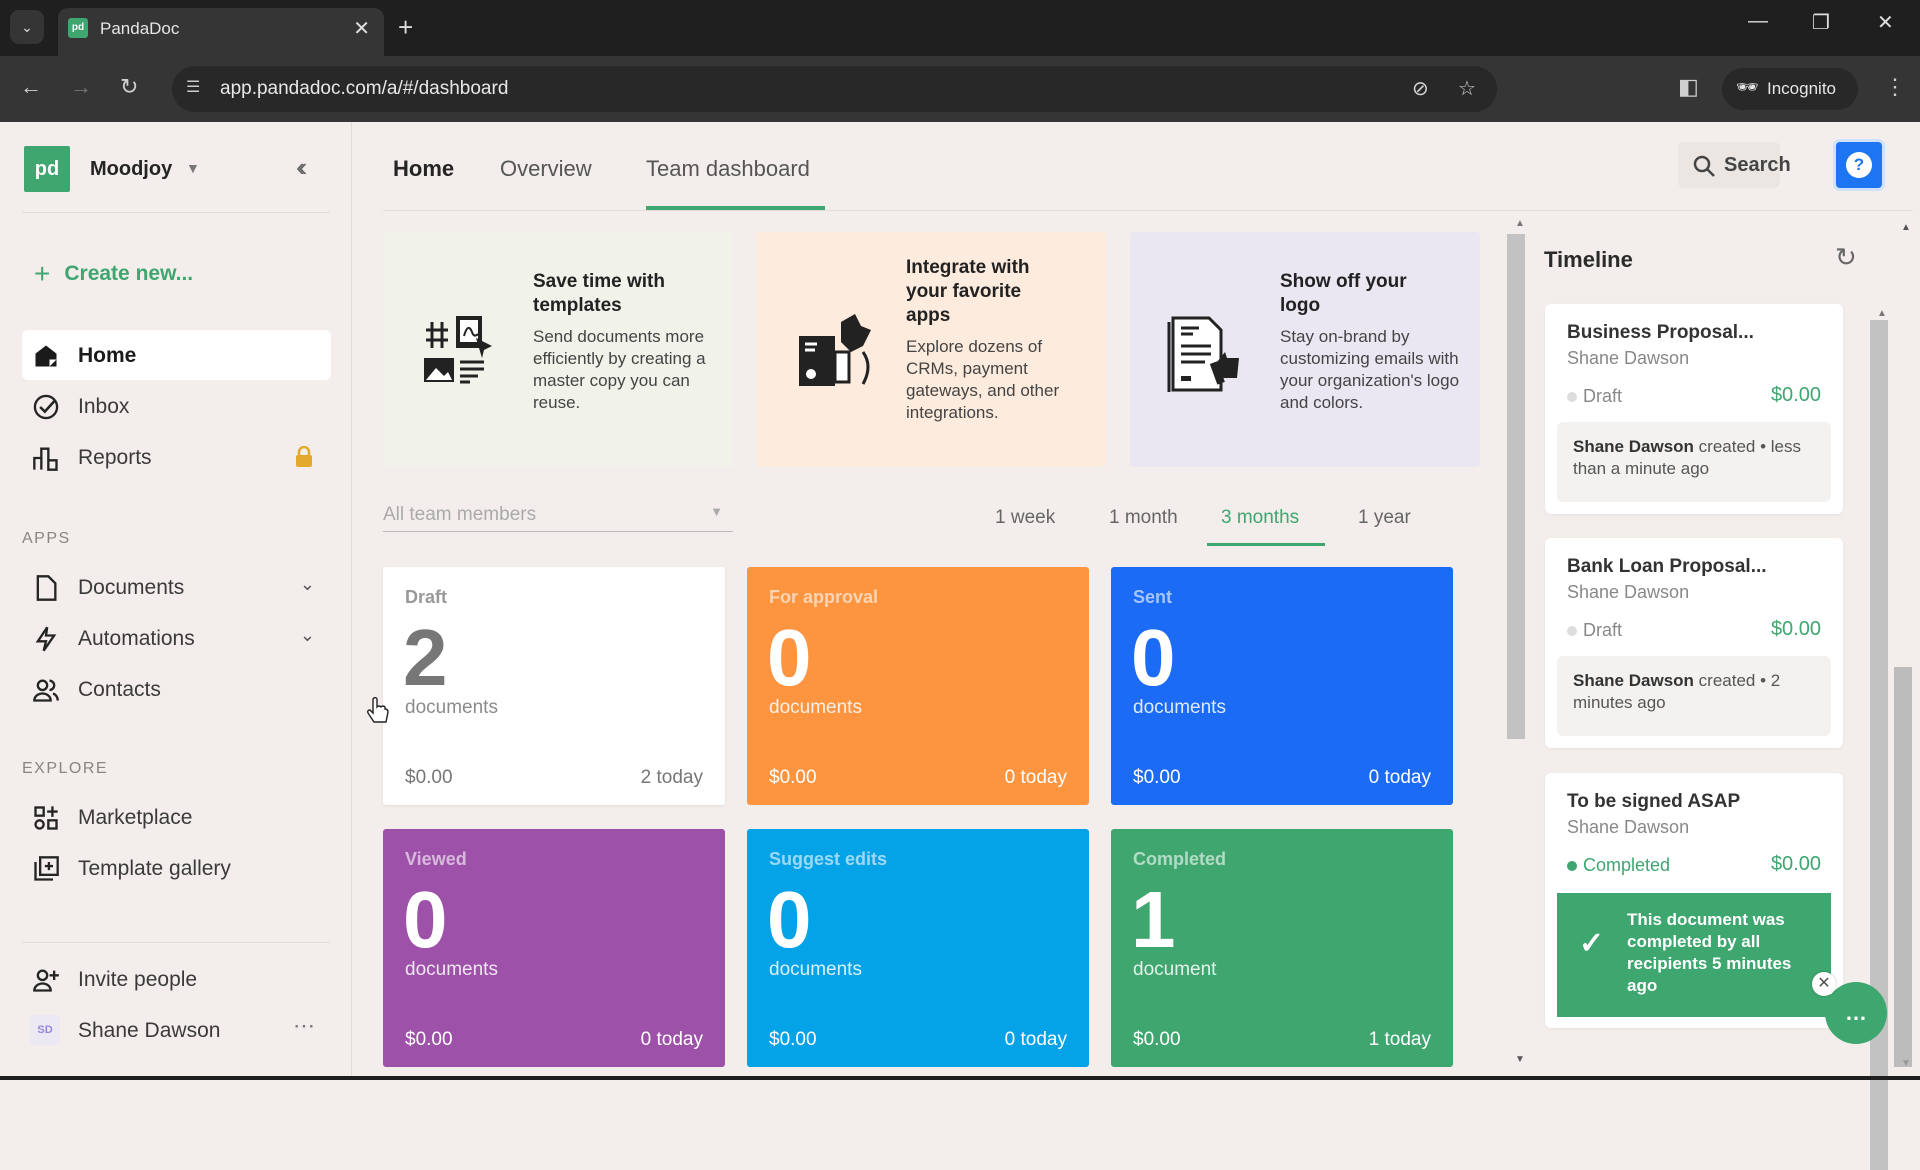 This screenshot has height=1170, width=1920. I want to click on range-3-months: 3 months, so click(1260, 518).